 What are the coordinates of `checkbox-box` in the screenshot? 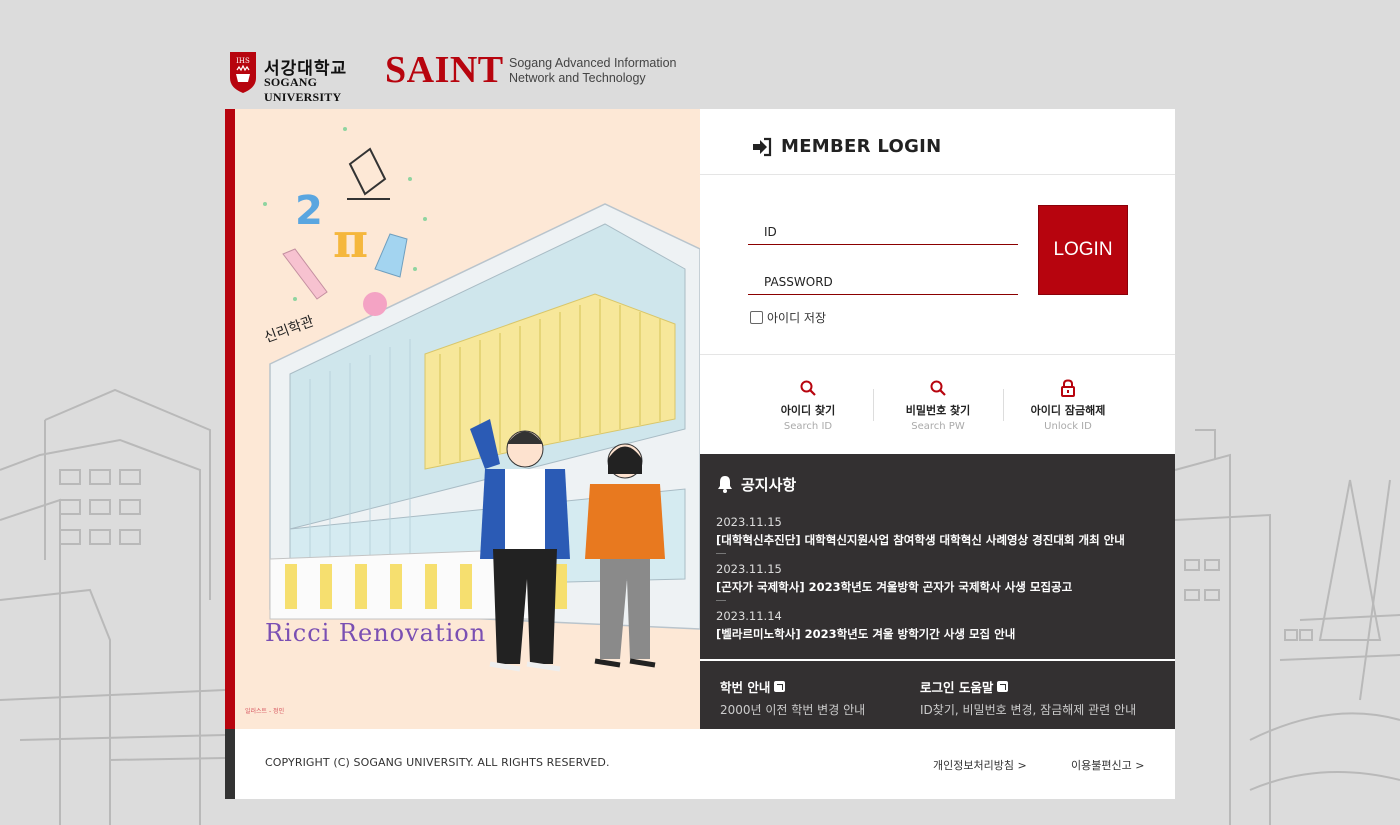 It's located at (756, 317).